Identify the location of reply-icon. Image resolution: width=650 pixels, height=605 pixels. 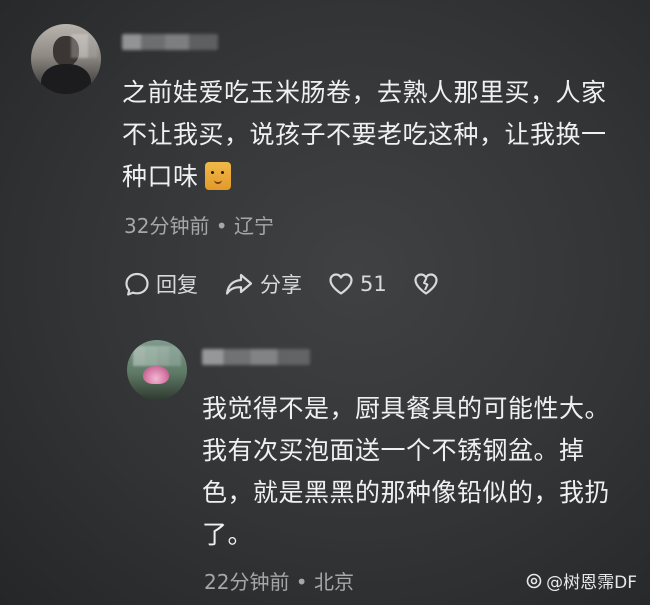
(137, 284).